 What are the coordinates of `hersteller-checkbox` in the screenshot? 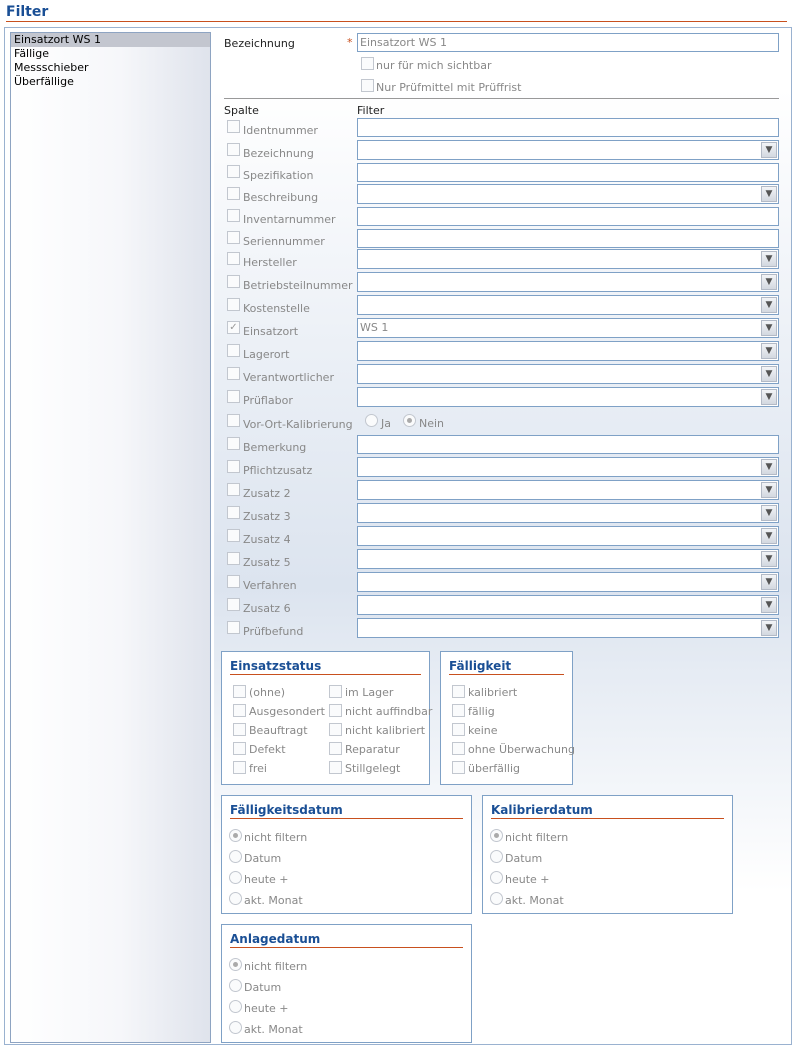 It's located at (233, 258).